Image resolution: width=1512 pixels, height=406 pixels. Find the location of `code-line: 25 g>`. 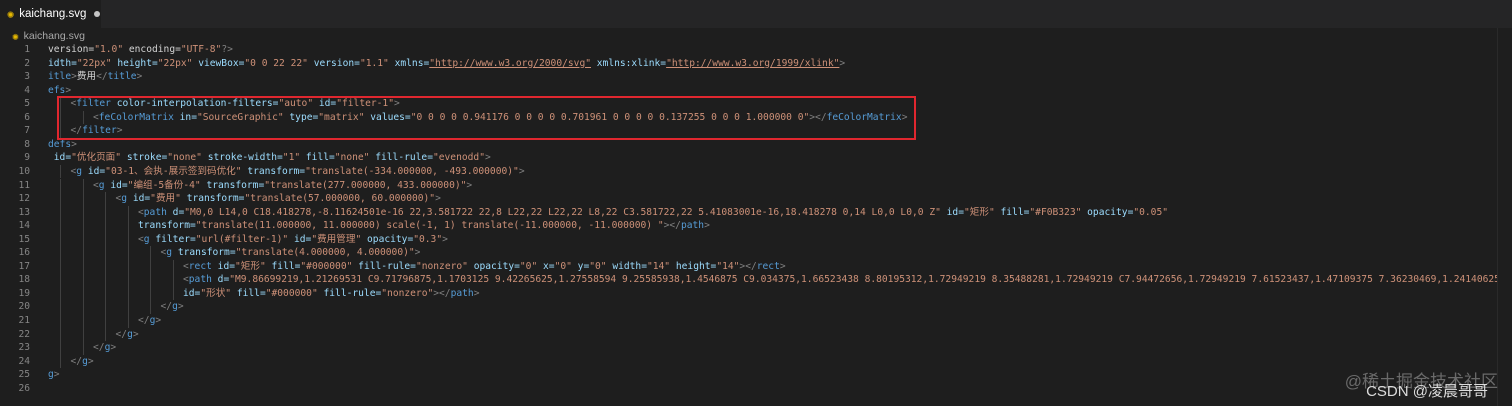

code-line: 25 g> is located at coordinates (749, 375).